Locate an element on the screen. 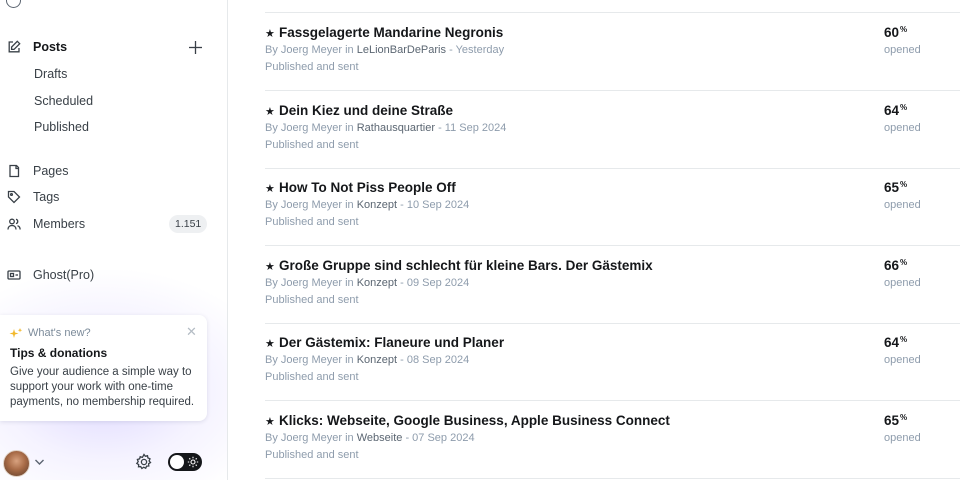 The image size is (960, 480). post-tag: Rathausquartier is located at coordinates (396, 128).